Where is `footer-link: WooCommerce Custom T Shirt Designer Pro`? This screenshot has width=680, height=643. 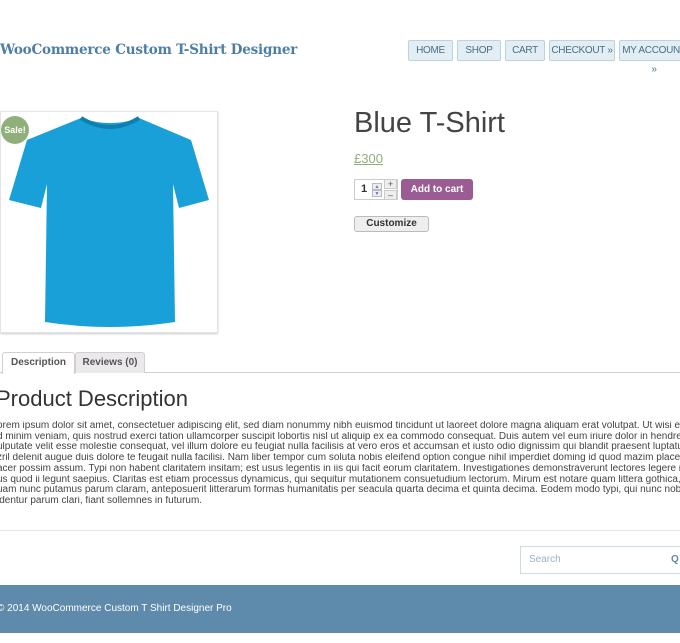
footer-link: WooCommerce Custom T Shirt Designer Pro is located at coordinates (132, 608).